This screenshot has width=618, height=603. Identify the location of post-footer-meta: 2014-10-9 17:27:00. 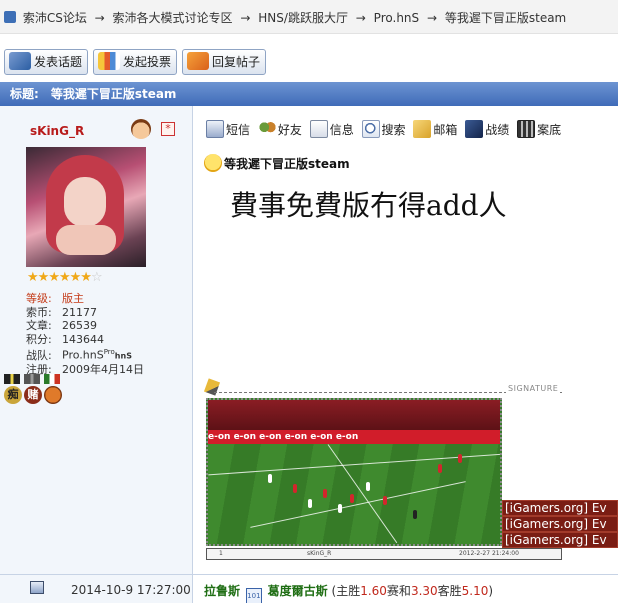
(96, 589).